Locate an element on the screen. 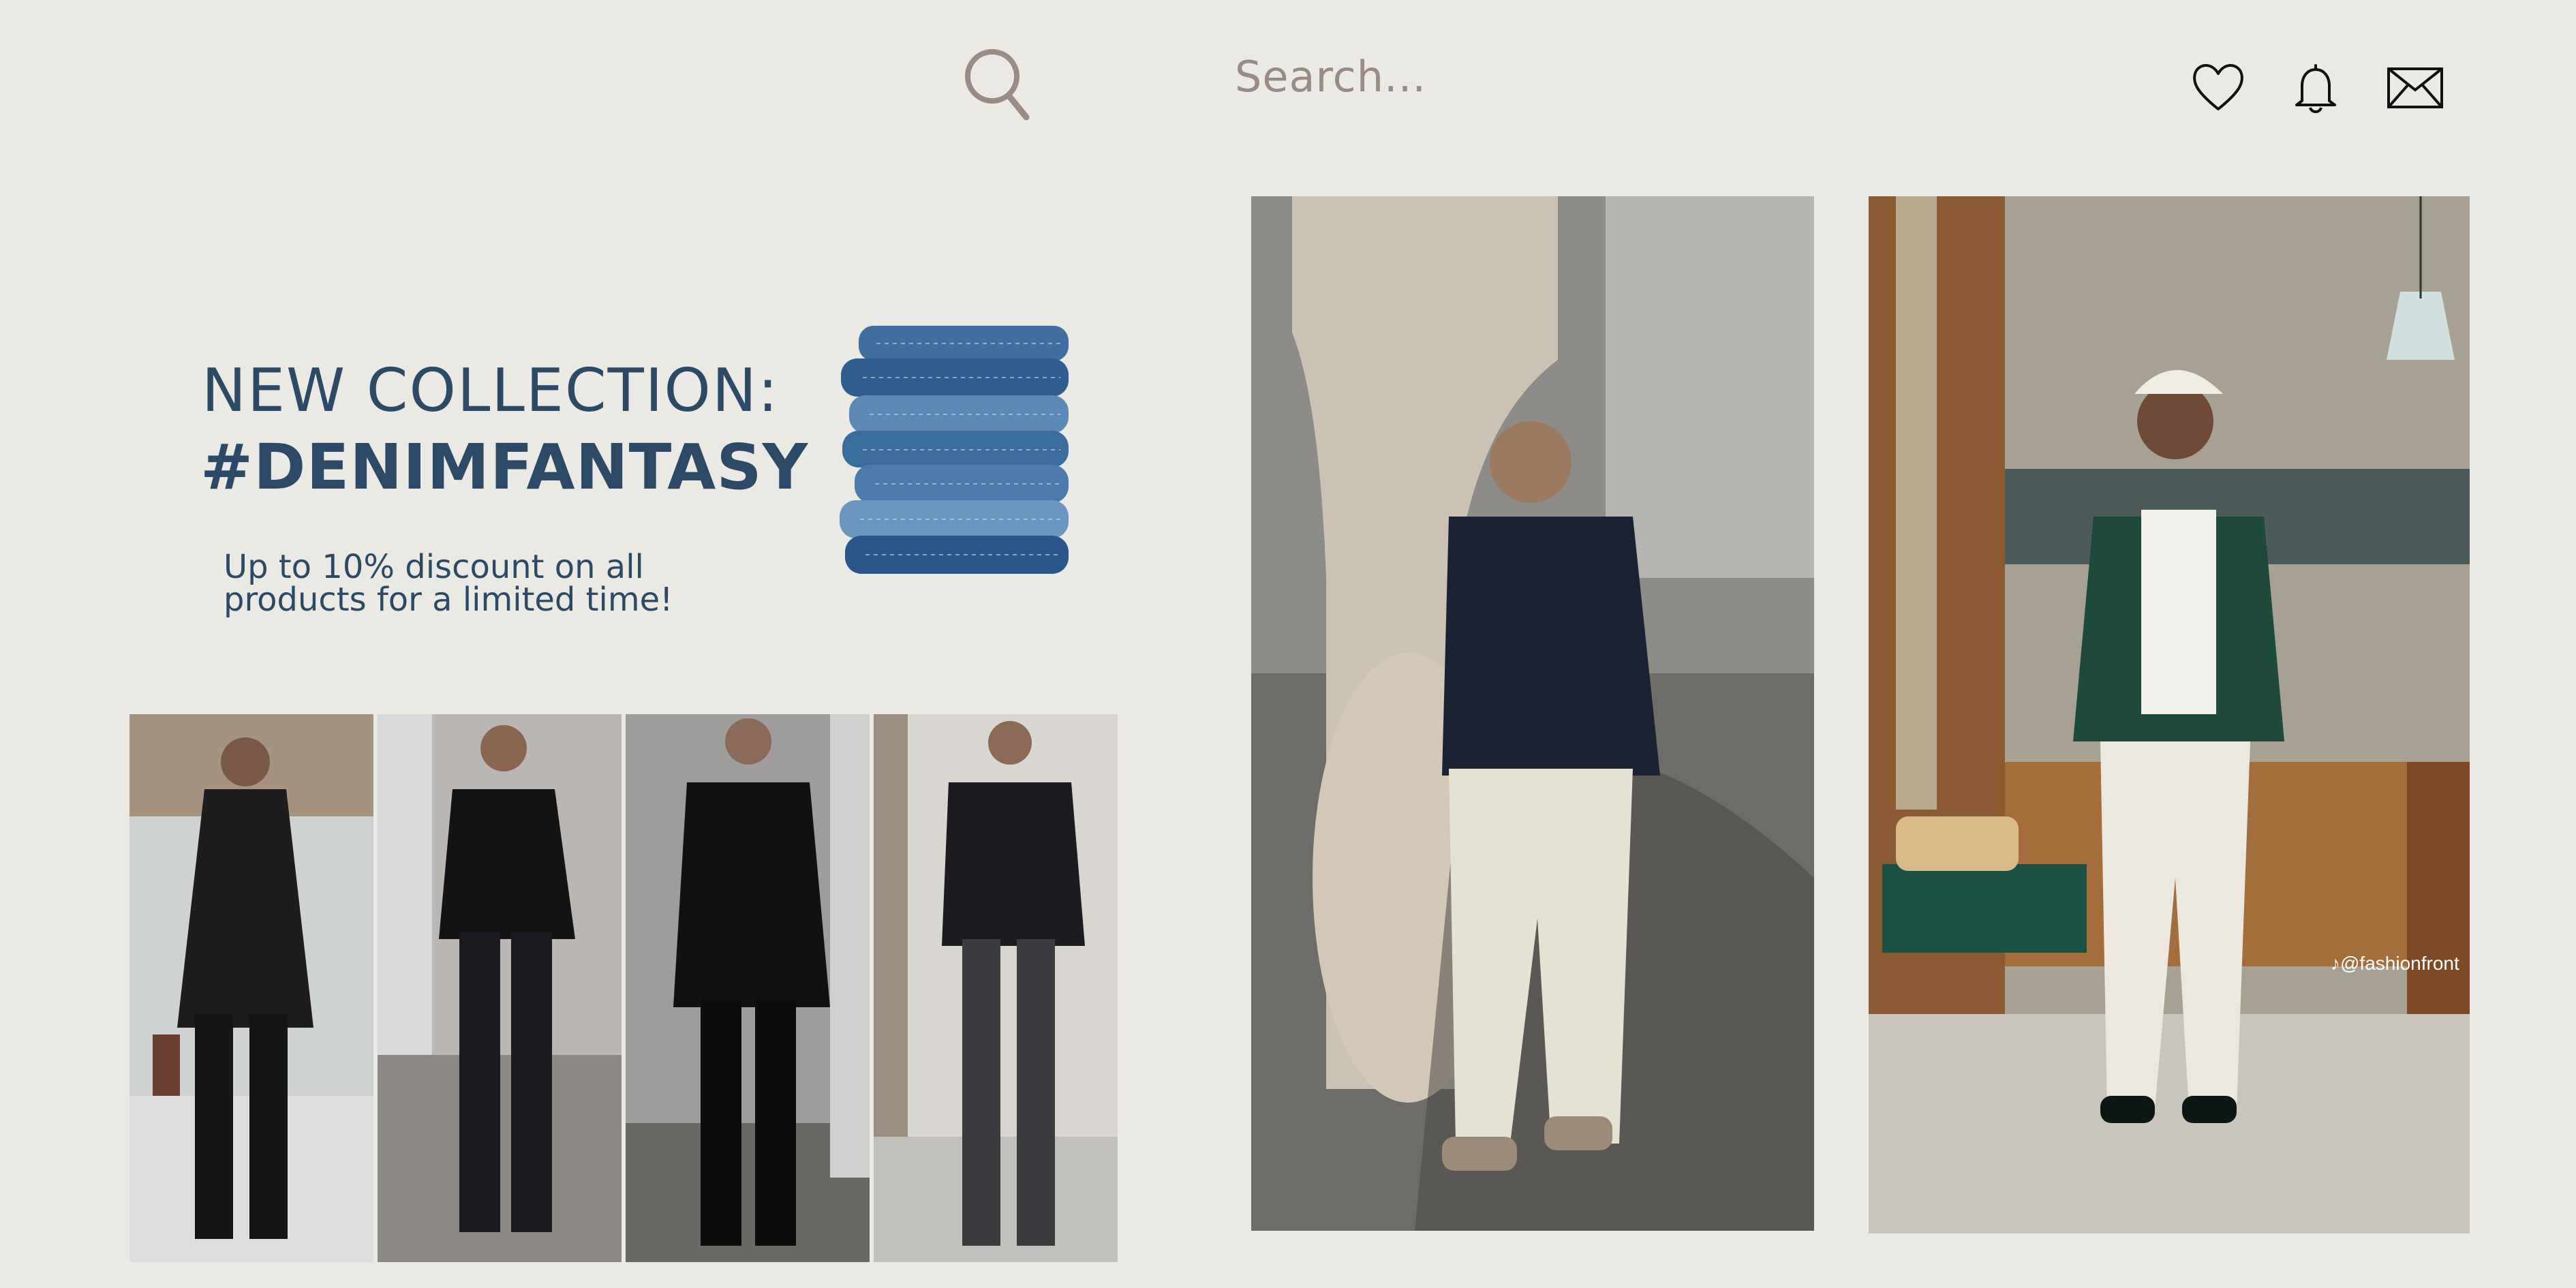  outfit-photo-polo is located at coordinates (500, 988).